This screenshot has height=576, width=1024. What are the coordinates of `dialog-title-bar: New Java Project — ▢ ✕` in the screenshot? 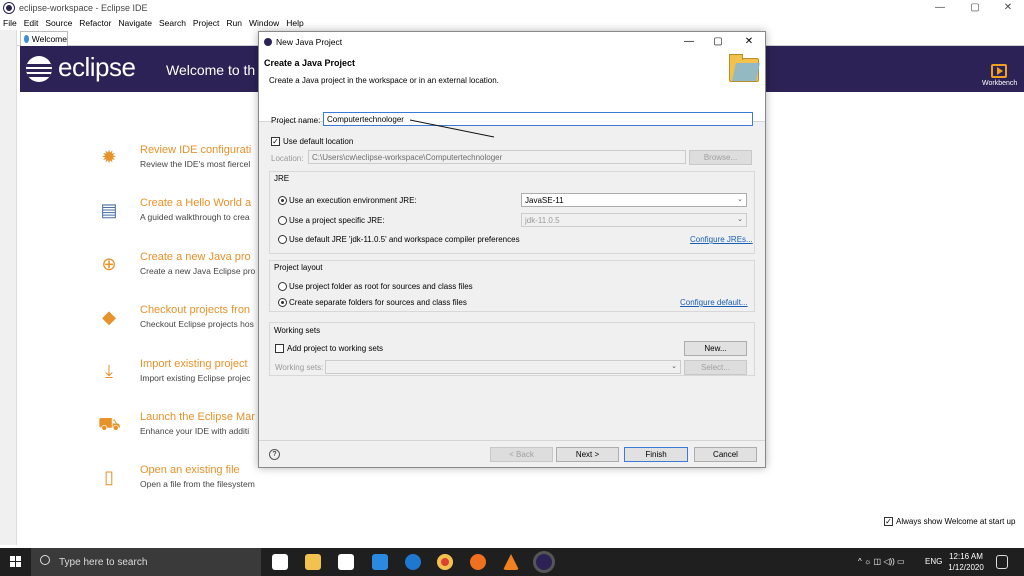 It's located at (512, 42).